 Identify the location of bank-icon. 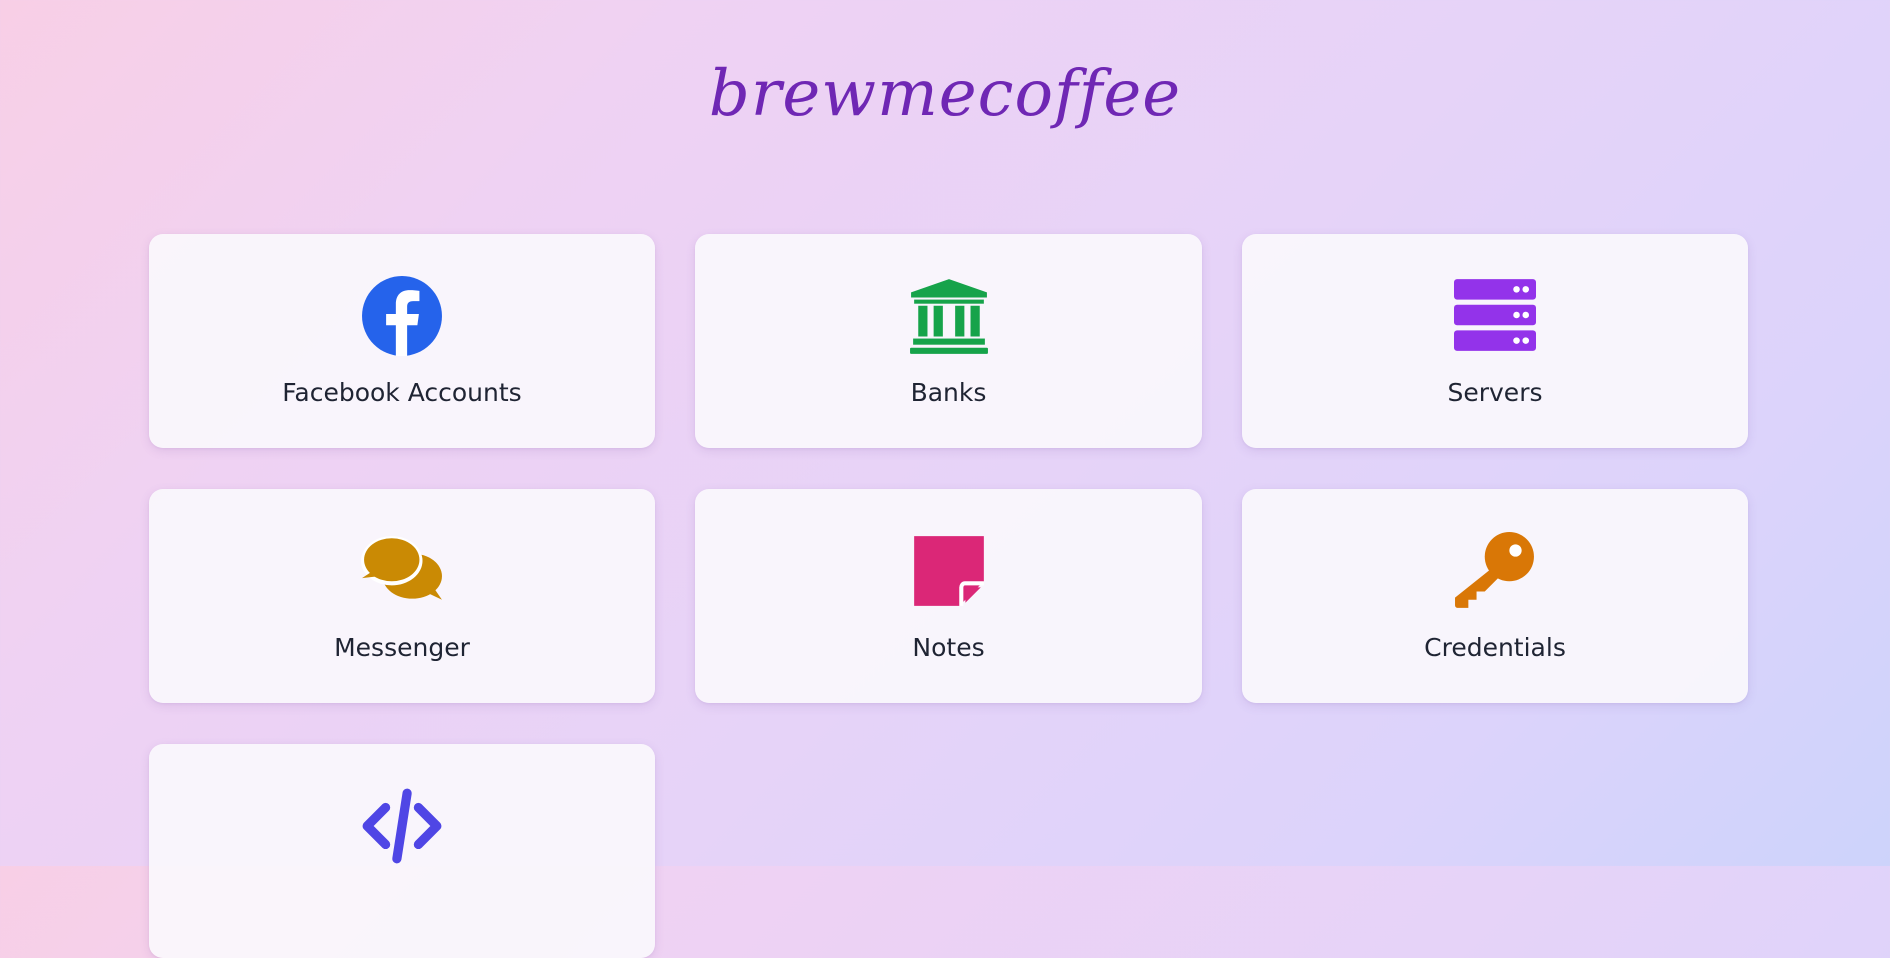
(949, 316).